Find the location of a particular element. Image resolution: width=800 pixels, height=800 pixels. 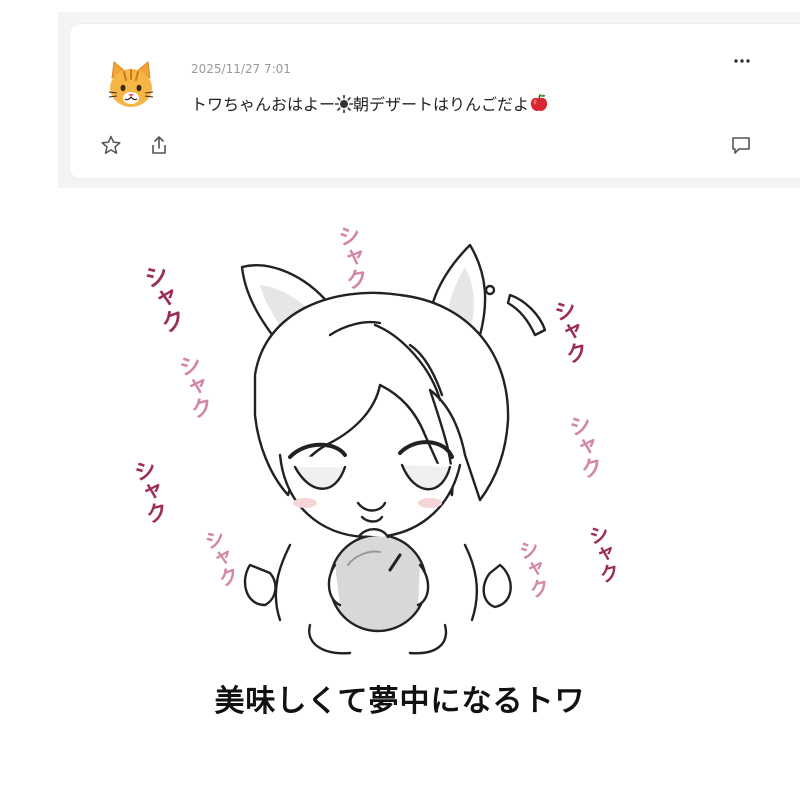

illustration-caption: 美味しくて夢中になるトワ is located at coordinates (400, 701).